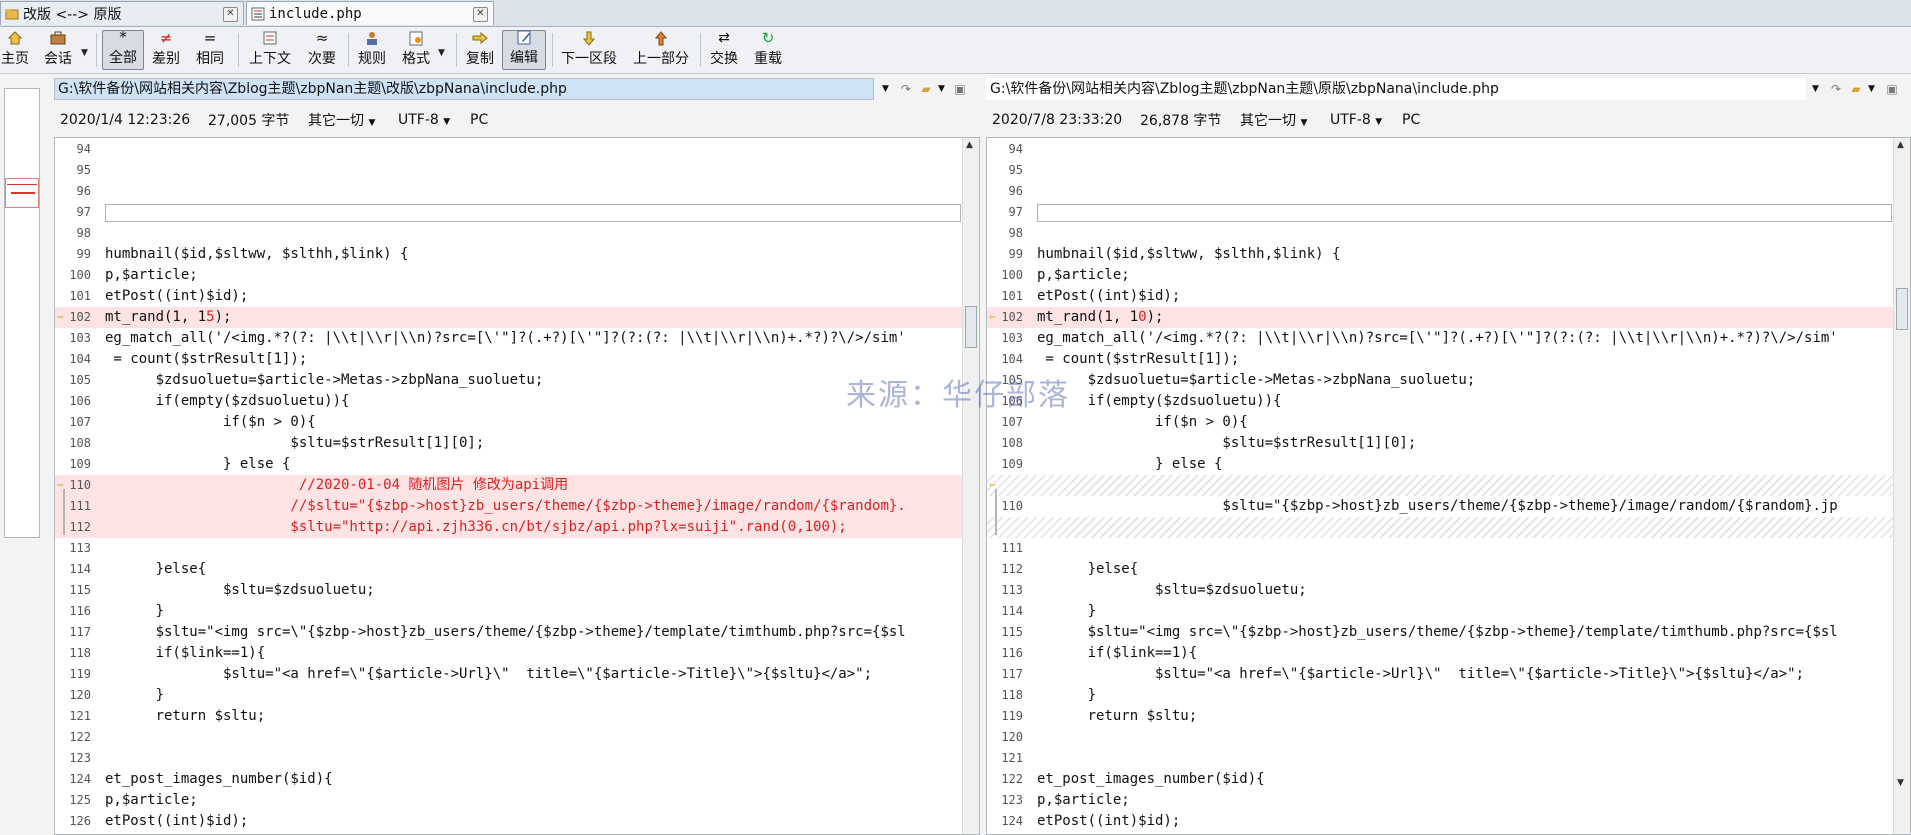 Image resolution: width=1911 pixels, height=835 pixels. What do you see at coordinates (1366, 120) in the screenshot?
I see `right-encoding-select: UTF-8 ▼` at bounding box center [1366, 120].